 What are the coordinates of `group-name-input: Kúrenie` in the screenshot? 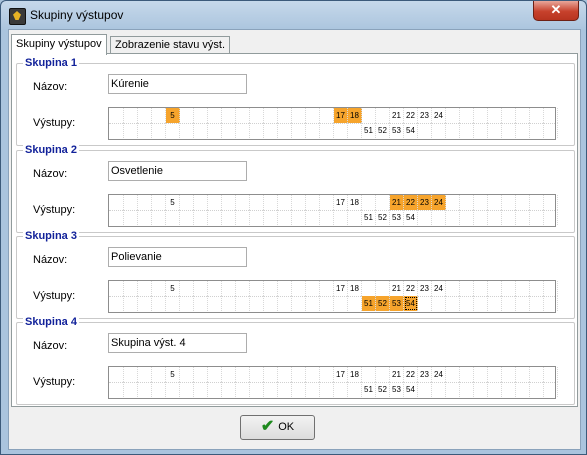 It's located at (177, 84).